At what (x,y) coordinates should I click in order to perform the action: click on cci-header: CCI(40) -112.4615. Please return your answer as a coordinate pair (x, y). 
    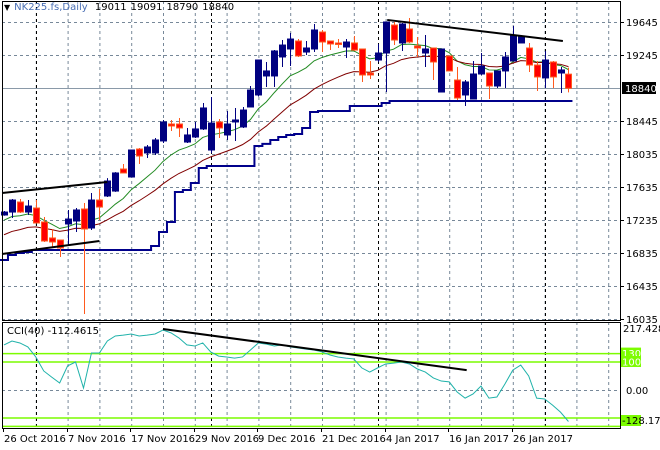
    Looking at the image, I should click on (53, 331).